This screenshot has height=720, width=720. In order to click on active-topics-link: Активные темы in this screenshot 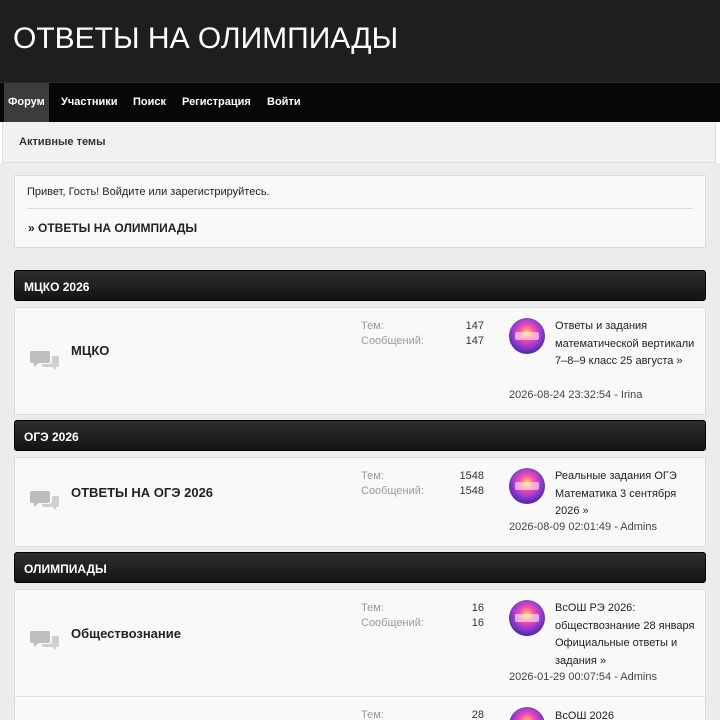, I will do `click(62, 142)`.